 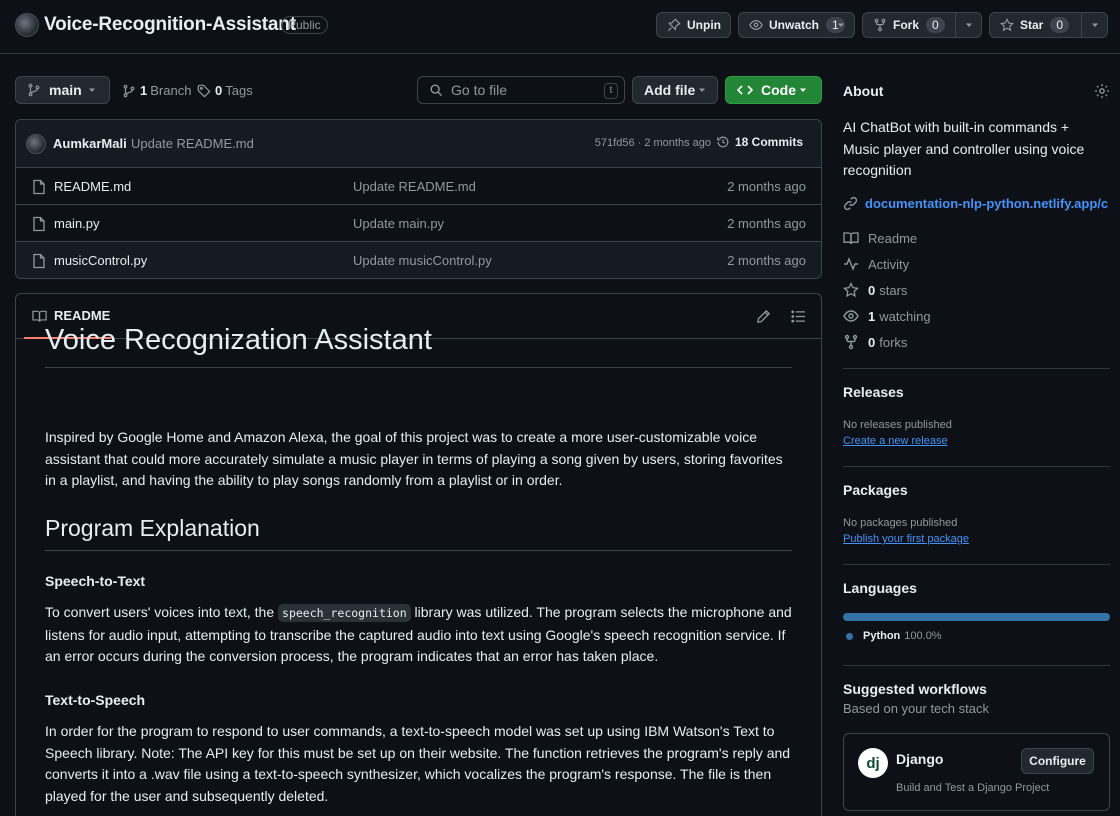 I want to click on activity-link-label: Activity, so click(x=889, y=264).